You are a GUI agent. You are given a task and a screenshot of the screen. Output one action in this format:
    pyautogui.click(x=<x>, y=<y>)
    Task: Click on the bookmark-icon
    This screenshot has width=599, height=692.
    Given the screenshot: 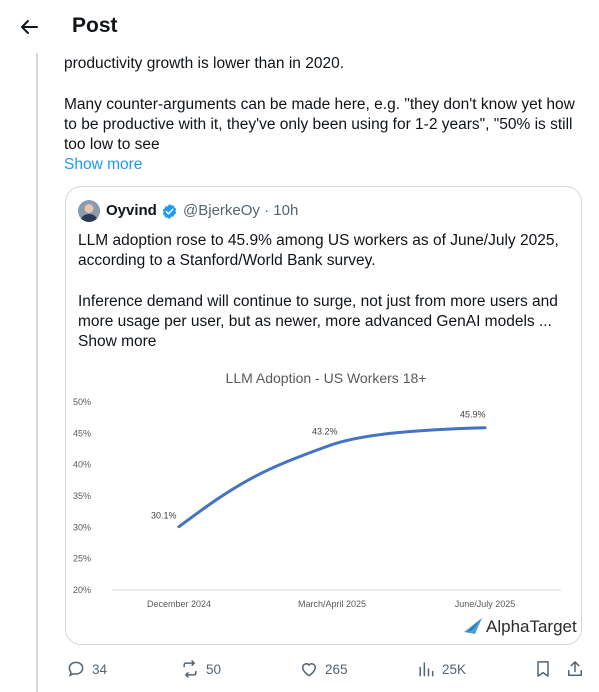 What is the action you would take?
    pyautogui.click(x=543, y=669)
    